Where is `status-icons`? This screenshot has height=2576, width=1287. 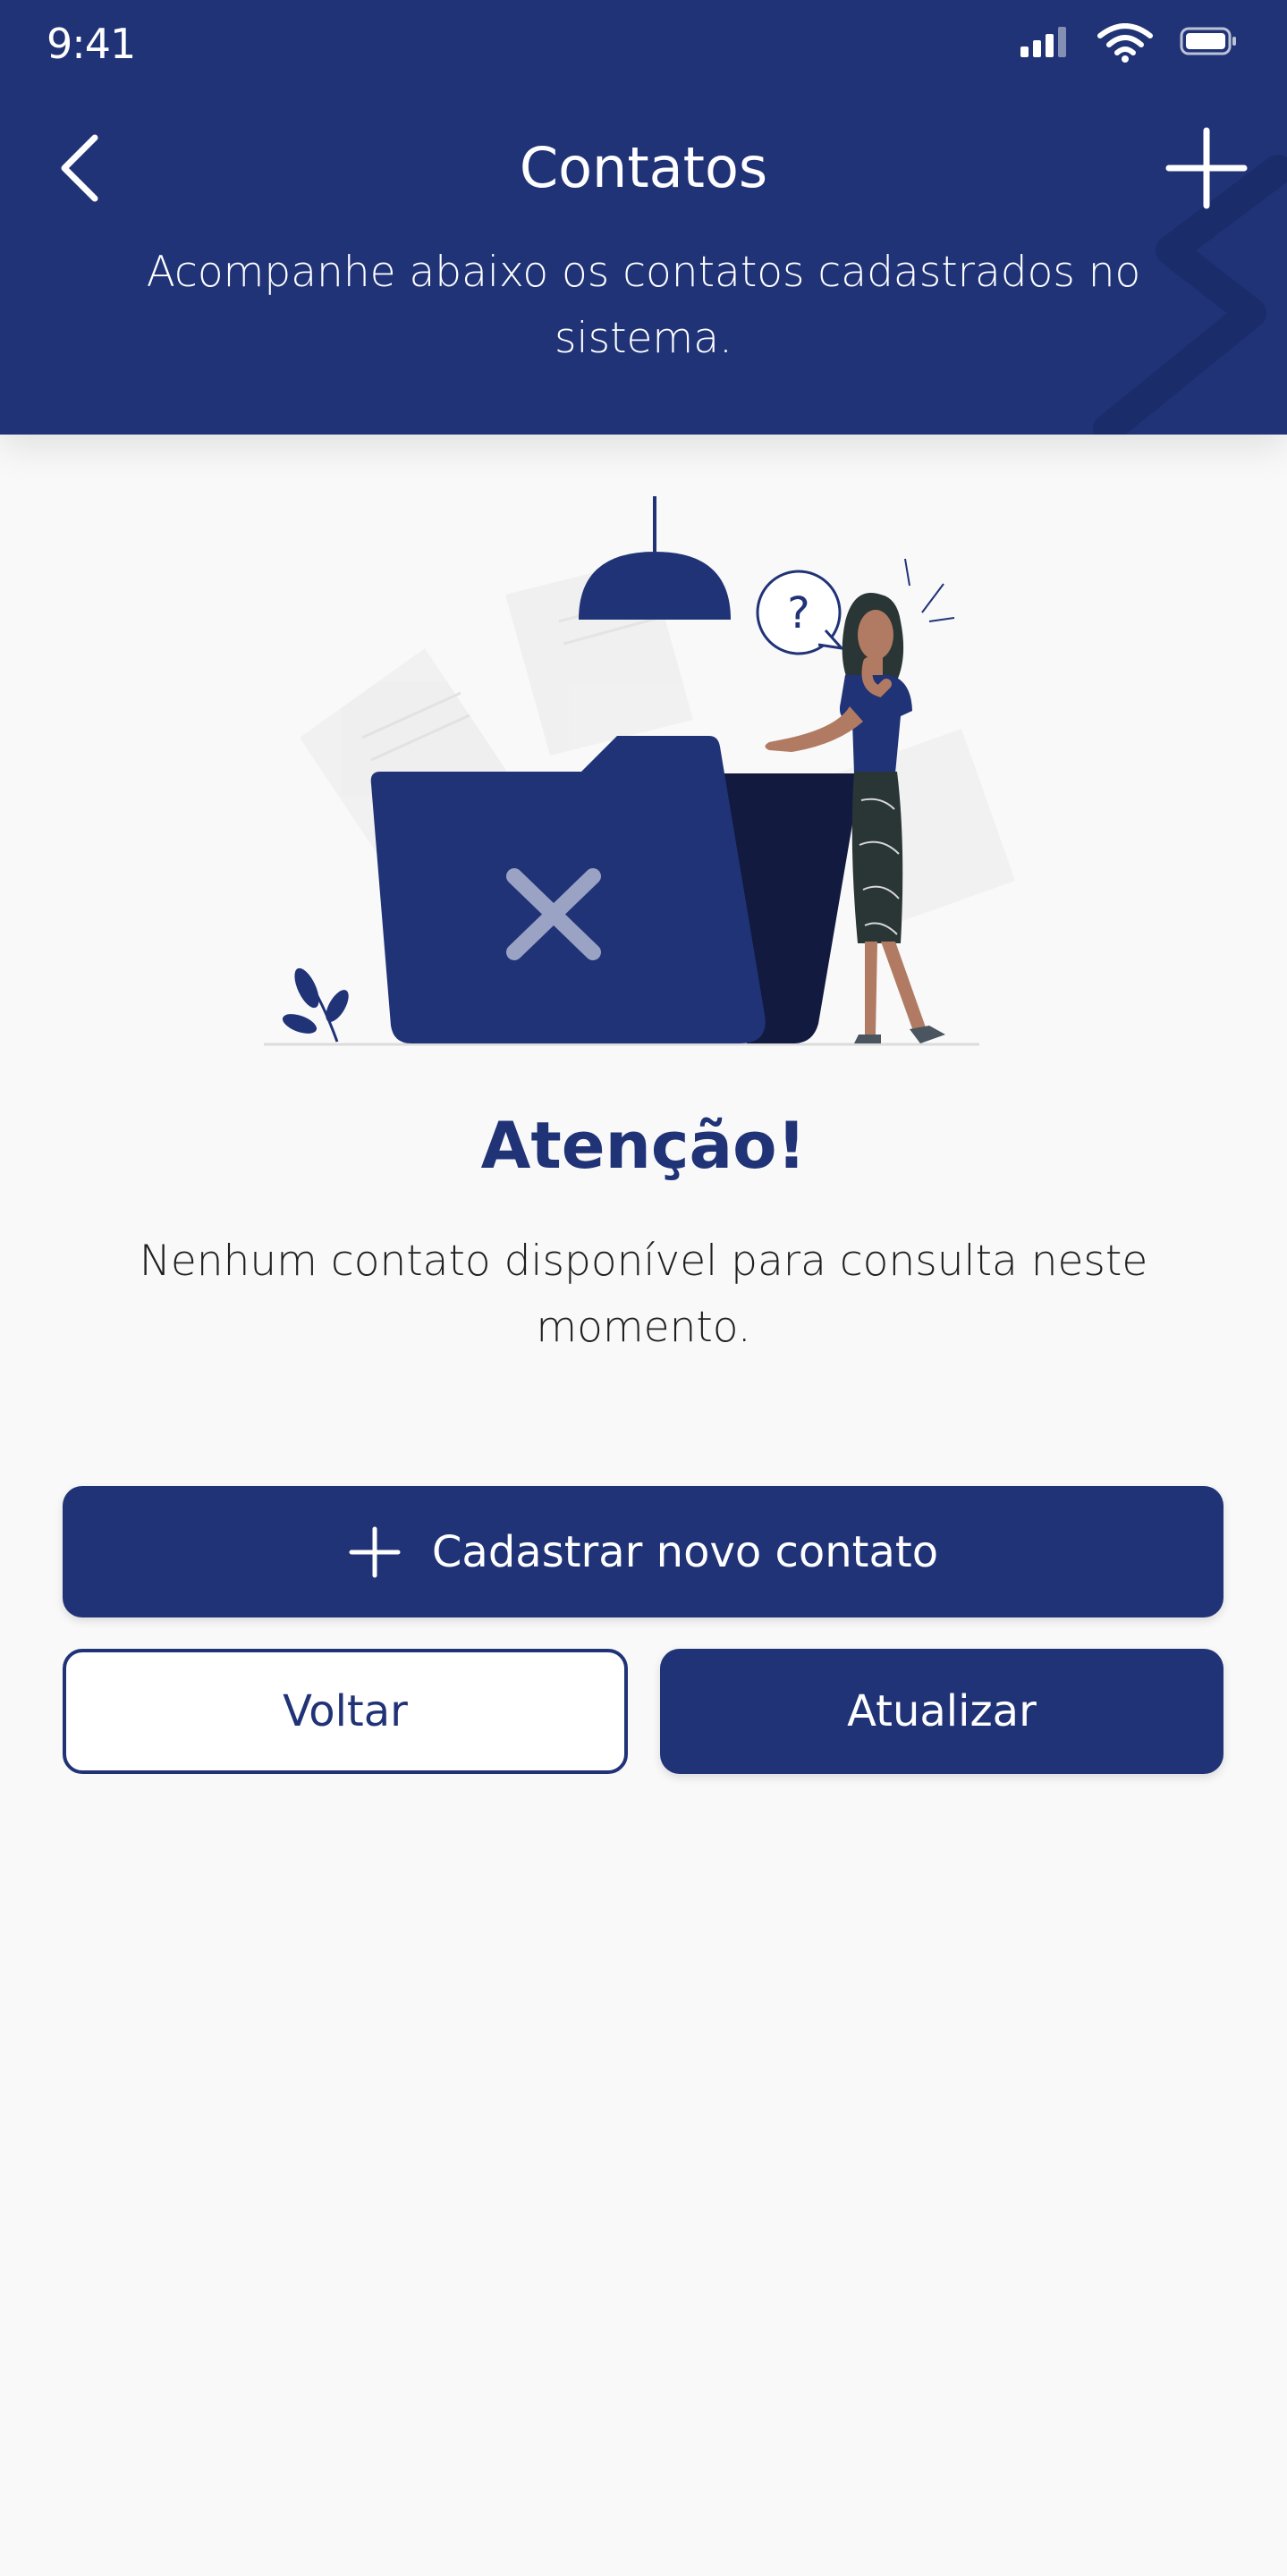 status-icons is located at coordinates (1130, 44).